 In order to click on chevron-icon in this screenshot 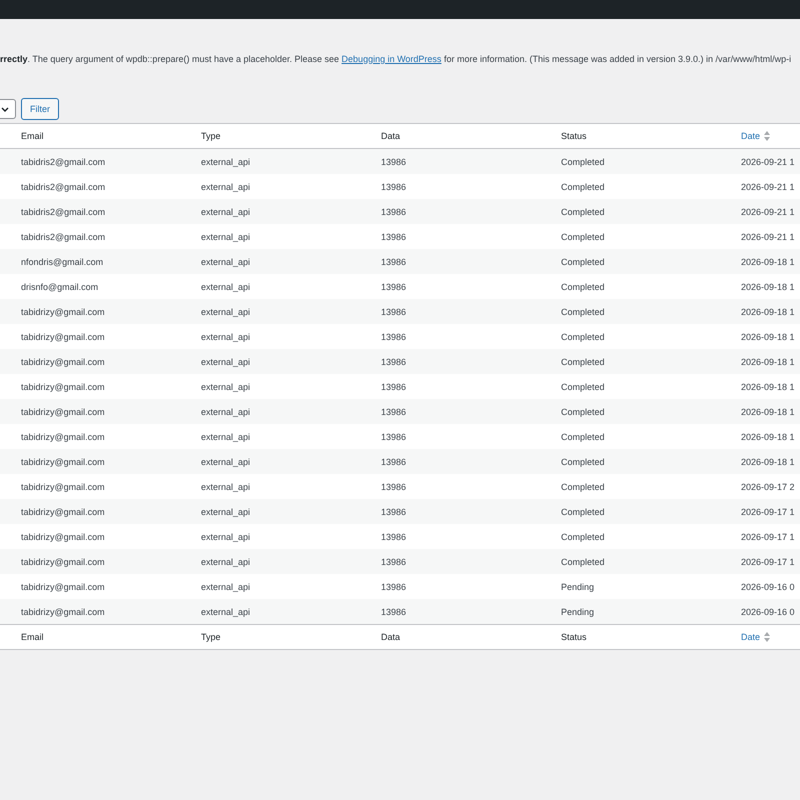, I will do `click(5, 109)`.